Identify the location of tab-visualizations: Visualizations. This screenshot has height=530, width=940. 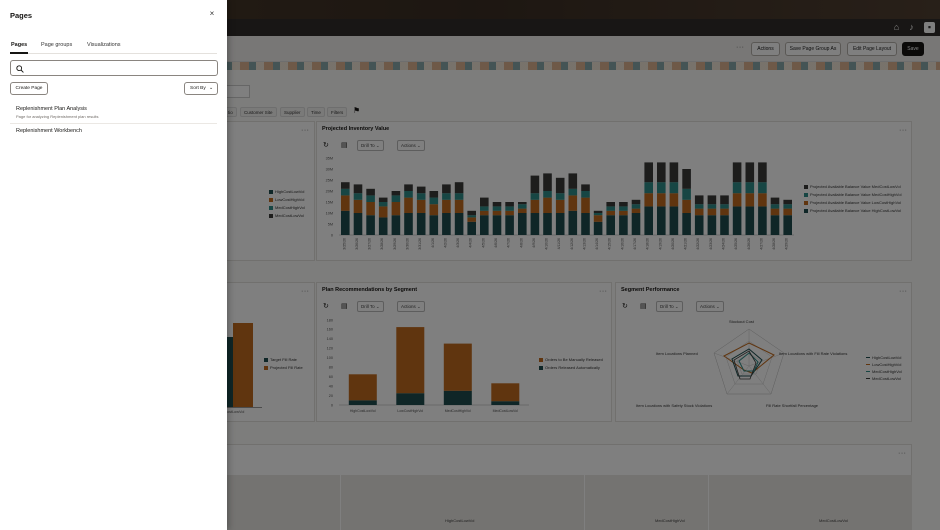
(104, 45).